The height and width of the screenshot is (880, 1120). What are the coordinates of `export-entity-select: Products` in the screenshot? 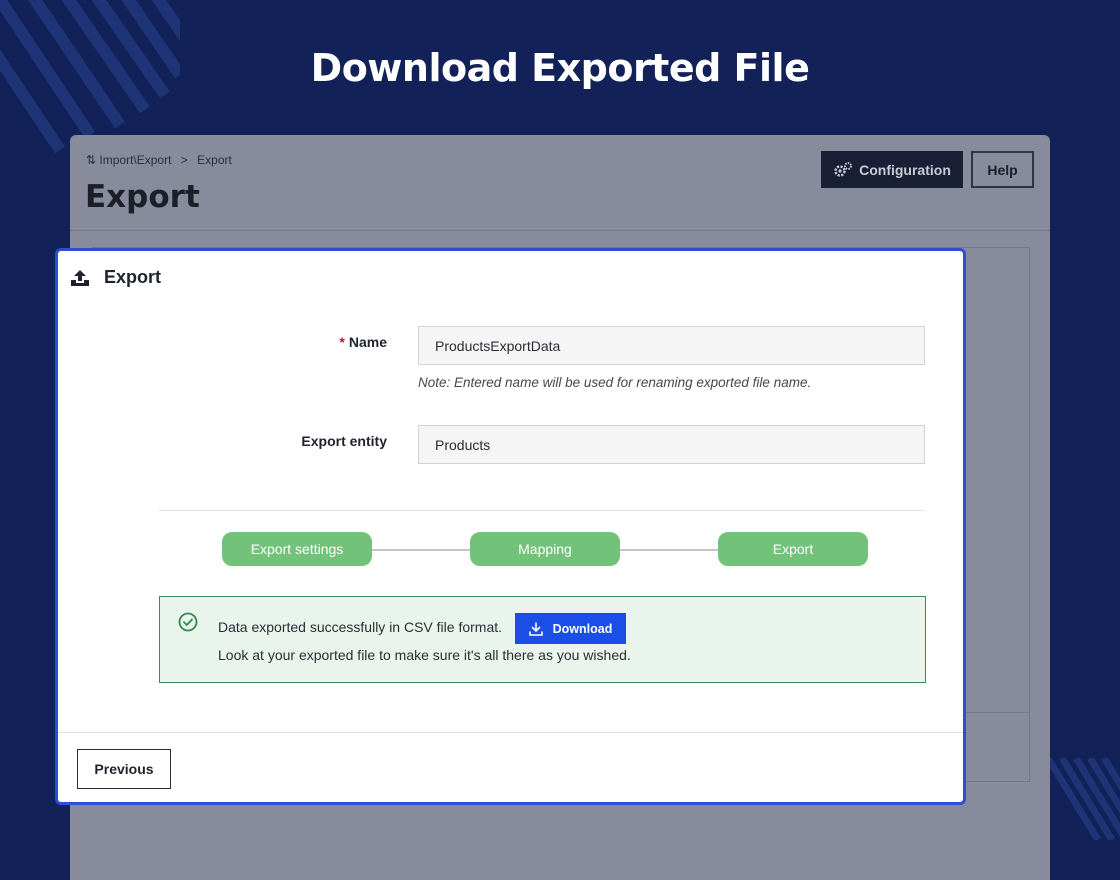 It's located at (671, 444).